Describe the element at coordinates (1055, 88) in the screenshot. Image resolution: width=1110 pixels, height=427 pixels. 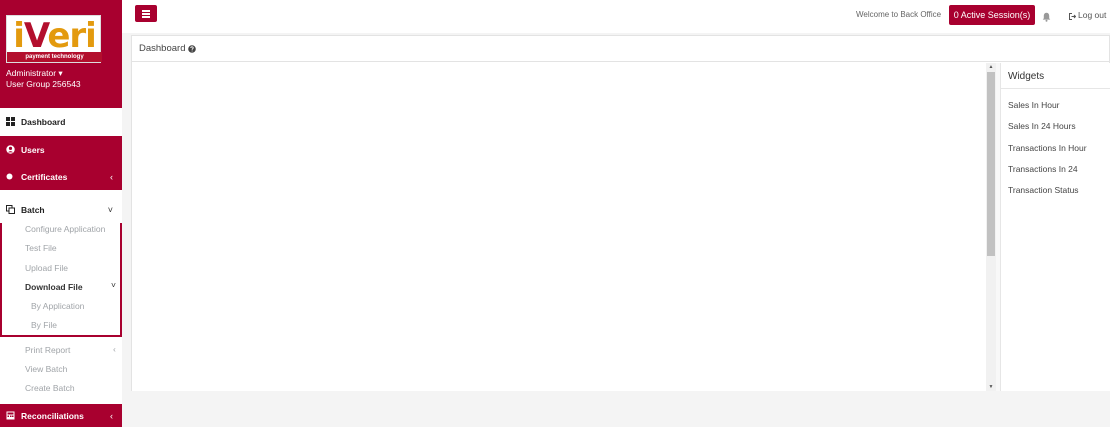
I see `widgets-divider` at that location.